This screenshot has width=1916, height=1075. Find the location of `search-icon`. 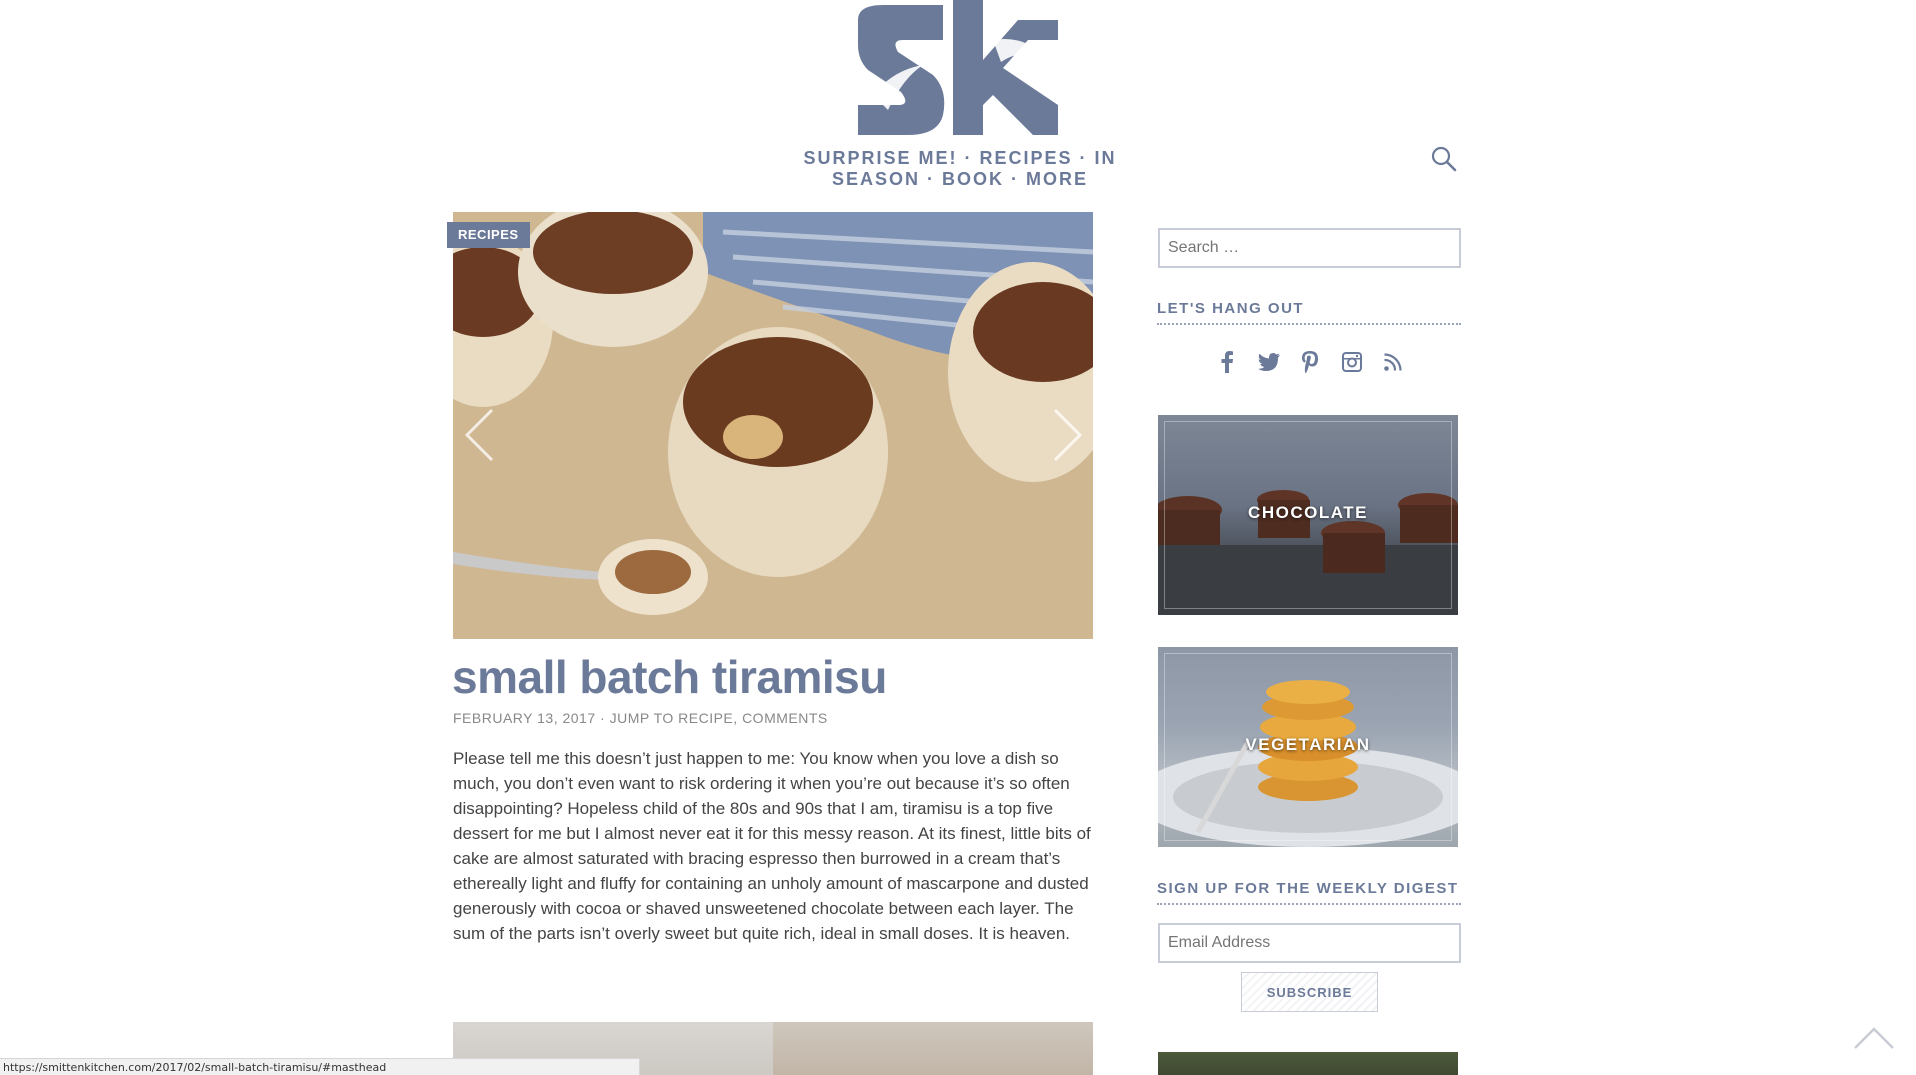

search-icon is located at coordinates (1444, 159).